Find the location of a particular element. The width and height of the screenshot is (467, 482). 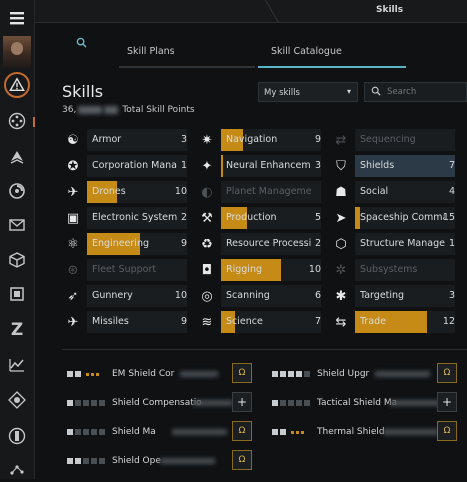

map-icon is located at coordinates (17, 470).